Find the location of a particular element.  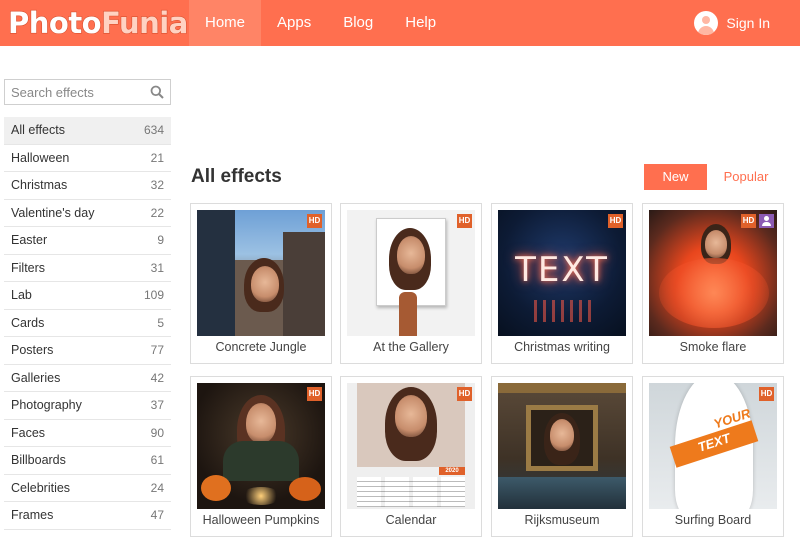

search-input is located at coordinates (75, 92).